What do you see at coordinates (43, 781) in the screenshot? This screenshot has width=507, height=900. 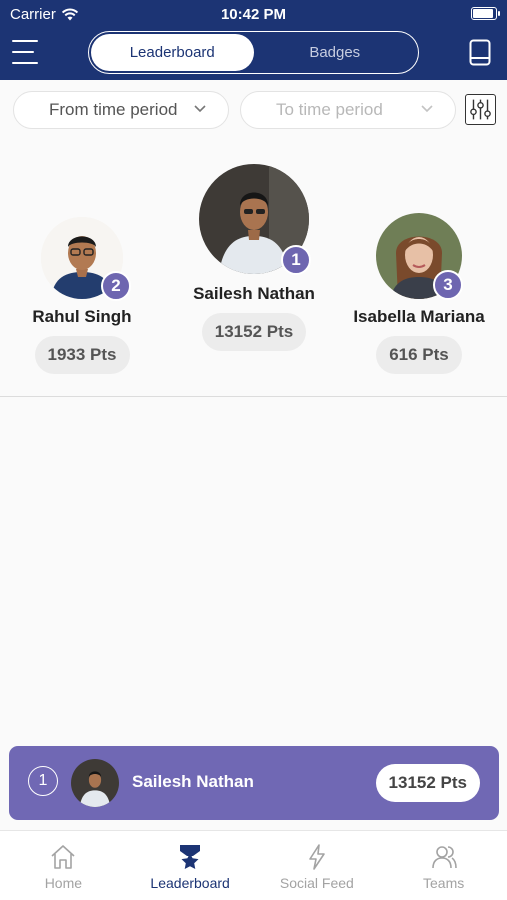 I see `my-rank-number: 1` at bounding box center [43, 781].